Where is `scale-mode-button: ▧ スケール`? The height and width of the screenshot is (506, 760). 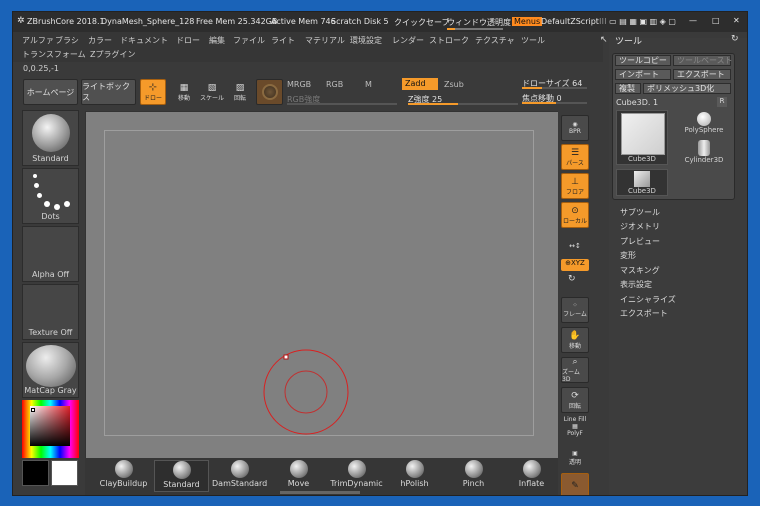 scale-mode-button: ▧ スケール is located at coordinates (212, 92).